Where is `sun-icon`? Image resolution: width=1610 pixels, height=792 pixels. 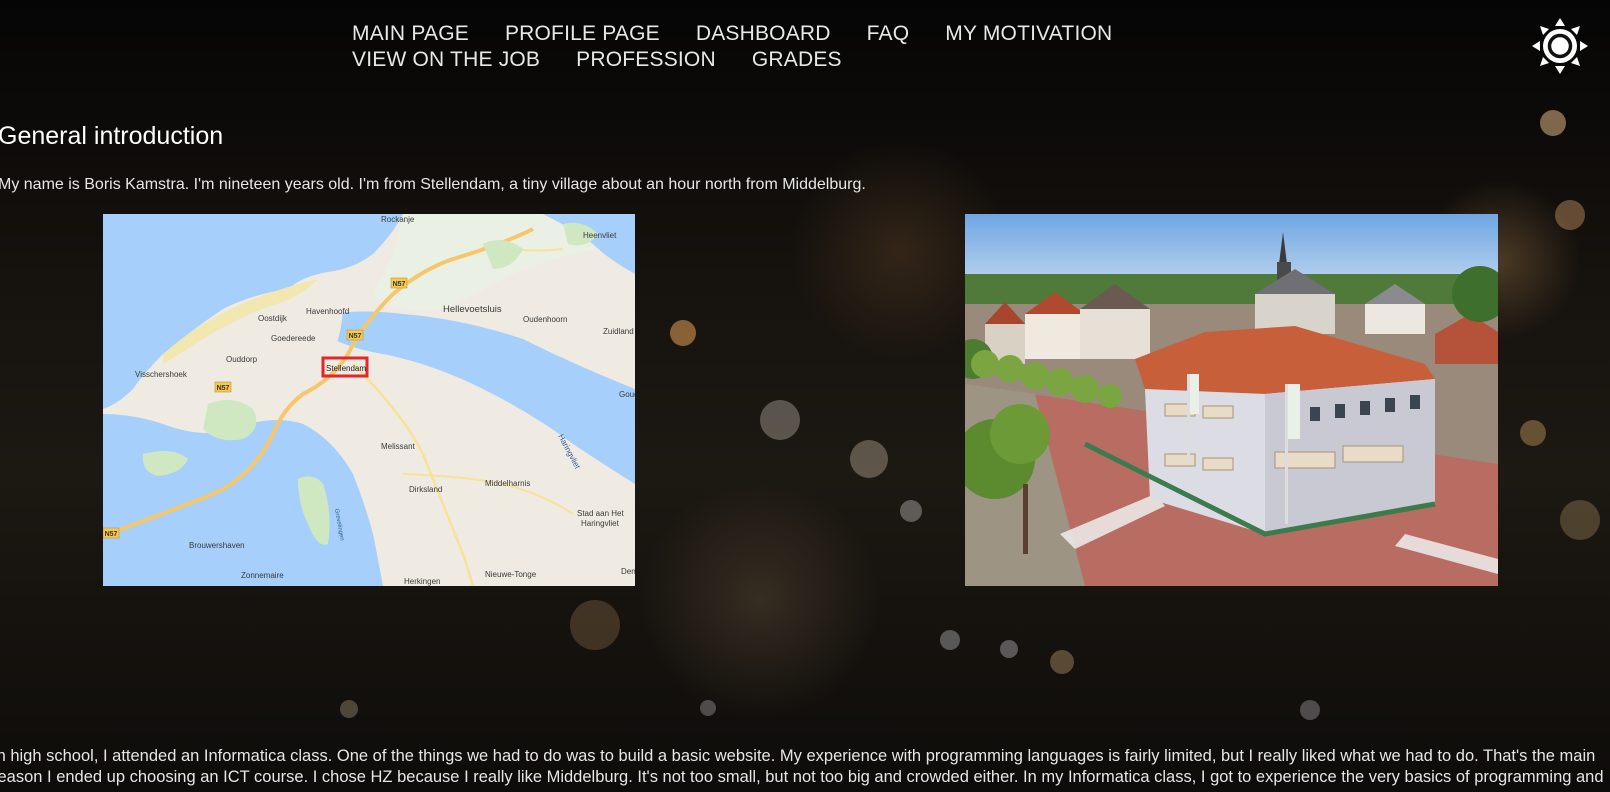 sun-icon is located at coordinates (1560, 46).